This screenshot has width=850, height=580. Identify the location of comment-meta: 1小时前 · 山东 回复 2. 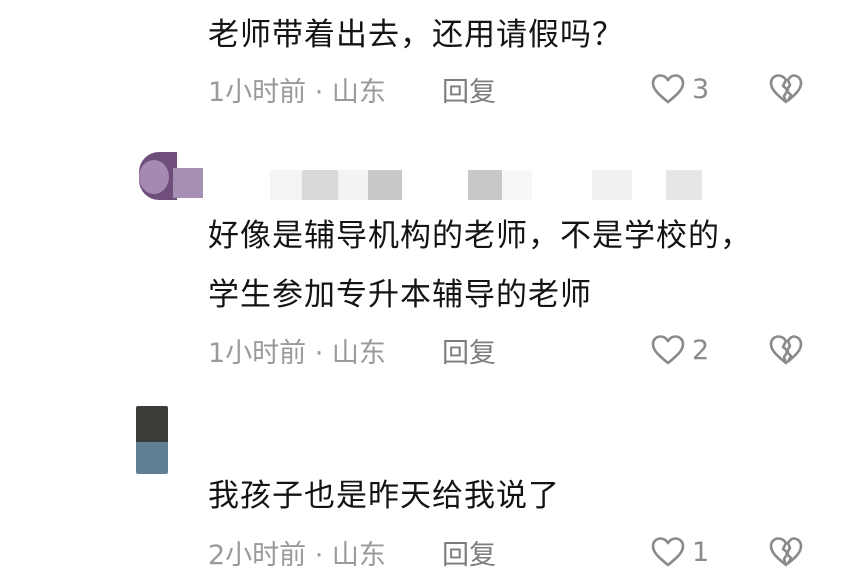
(513, 350).